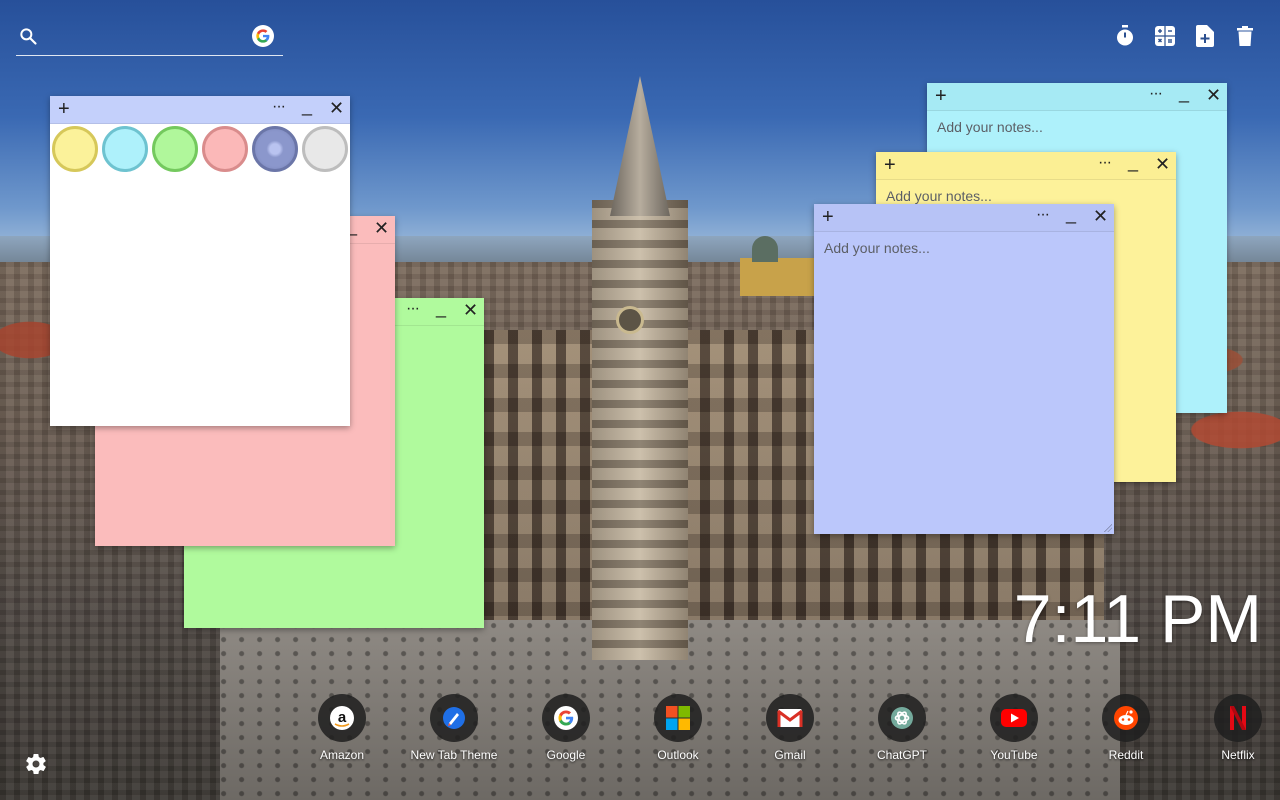 Image resolution: width=1280 pixels, height=800 pixels. Describe the element at coordinates (454, 755) in the screenshot. I see `shortcut-label: New Tab Theme` at that location.